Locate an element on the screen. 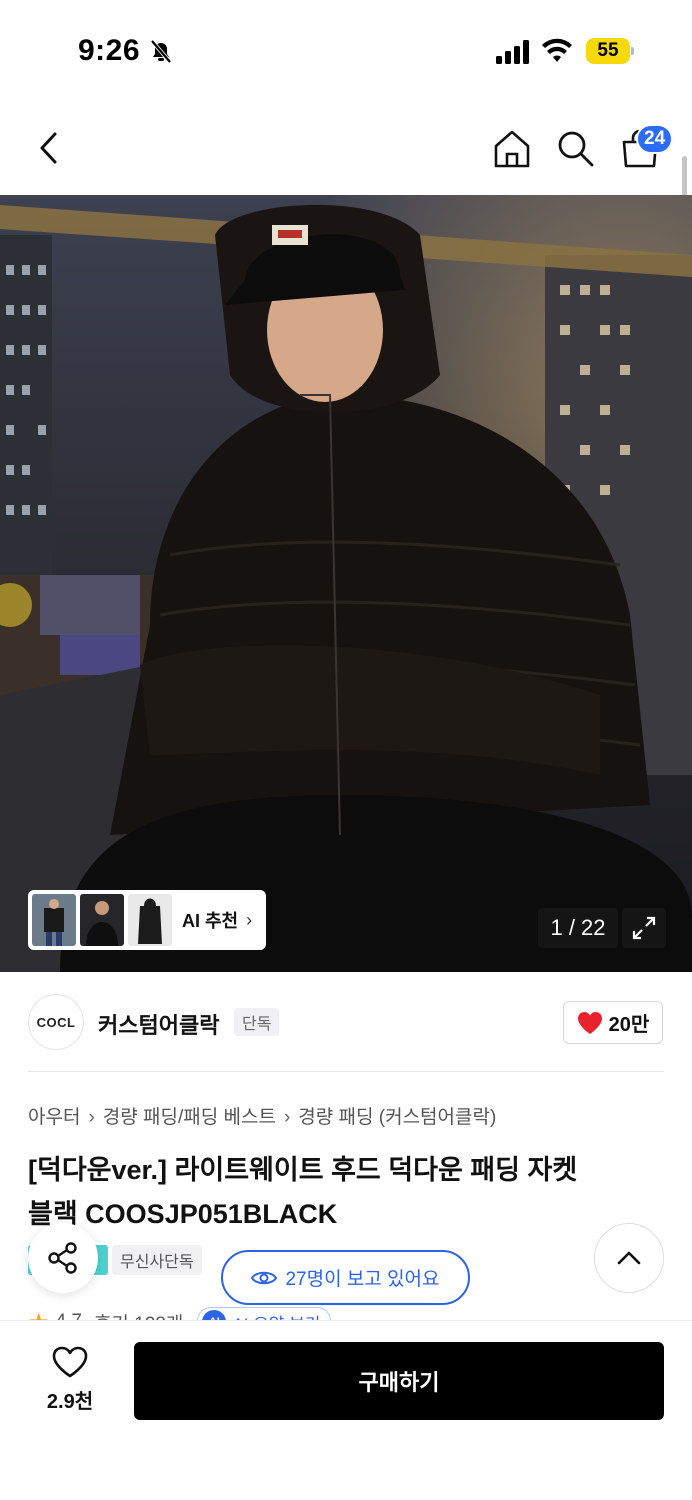 This screenshot has height=1500, width=692. battery-level: 55 is located at coordinates (608, 51).